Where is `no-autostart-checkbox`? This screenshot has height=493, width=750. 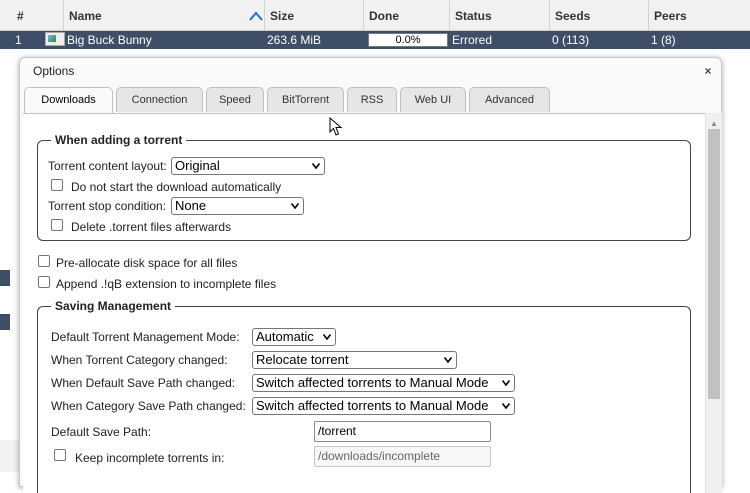
no-autostart-checkbox is located at coordinates (57, 185).